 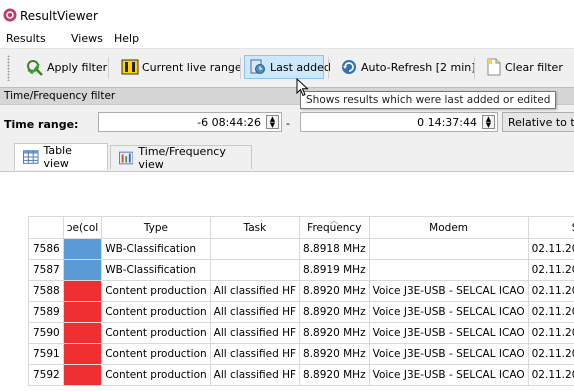 What do you see at coordinates (335, 270) in the screenshot?
I see `frequency-cell: 8.8919 MHz` at bounding box center [335, 270].